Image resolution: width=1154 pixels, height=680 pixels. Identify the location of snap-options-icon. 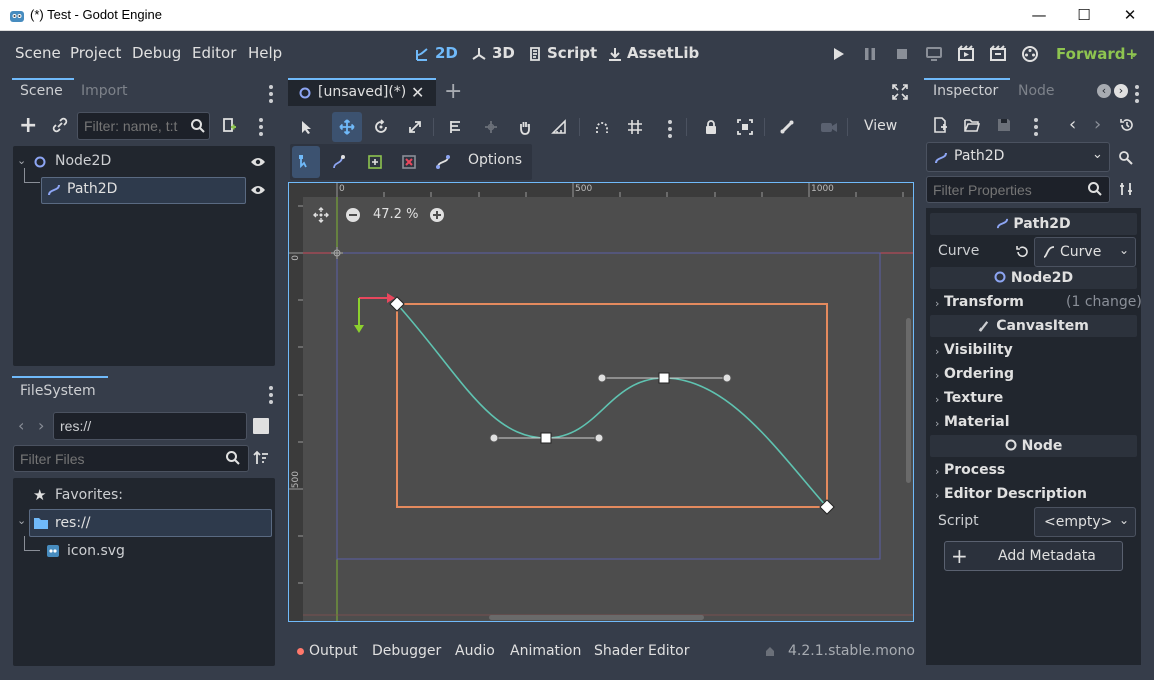
(670, 130).